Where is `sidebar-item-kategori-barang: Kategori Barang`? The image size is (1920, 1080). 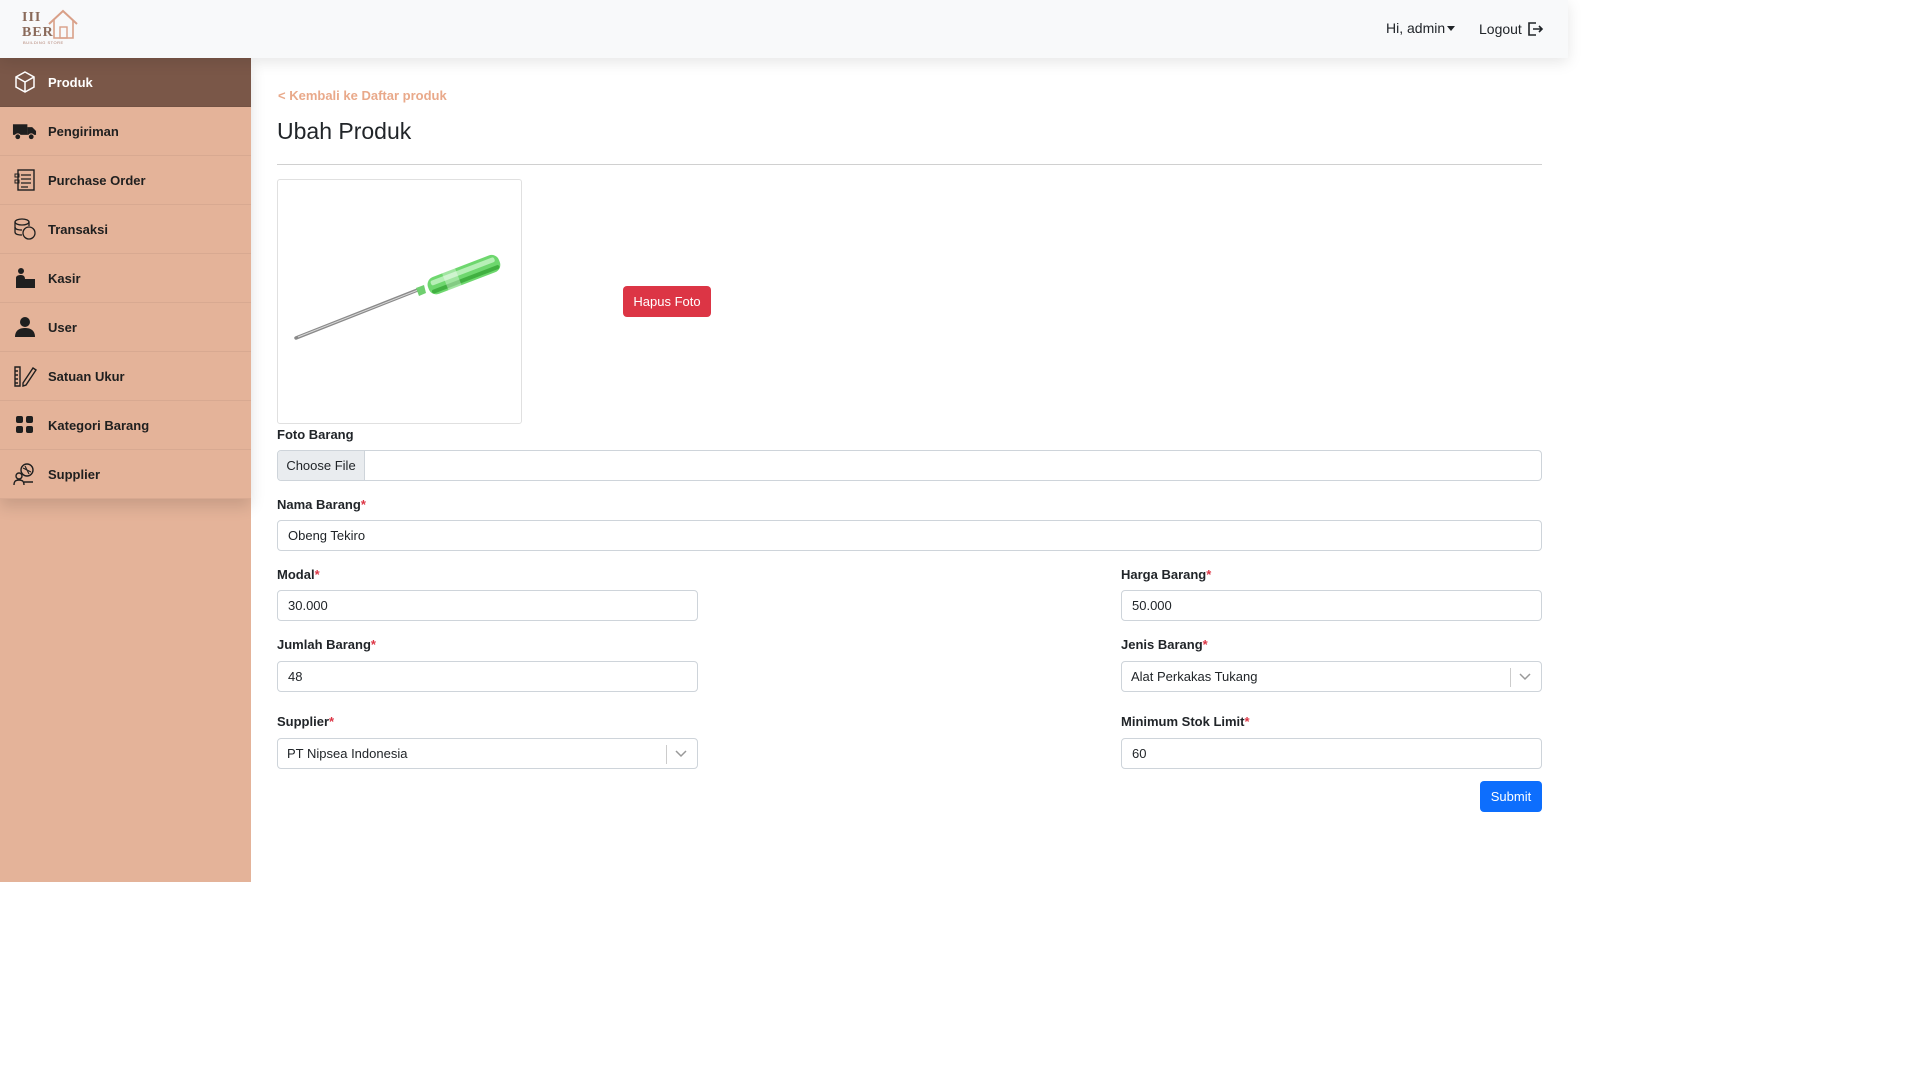 sidebar-item-kategori-barang: Kategori Barang is located at coordinates (125, 425).